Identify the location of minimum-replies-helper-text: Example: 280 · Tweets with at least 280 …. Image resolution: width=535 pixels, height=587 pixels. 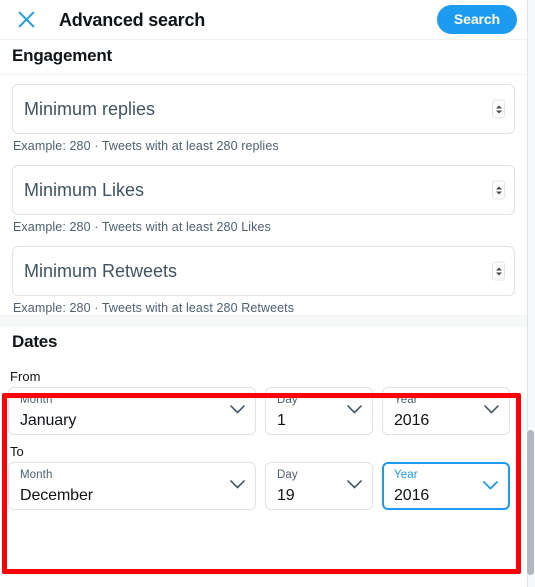
(146, 146).